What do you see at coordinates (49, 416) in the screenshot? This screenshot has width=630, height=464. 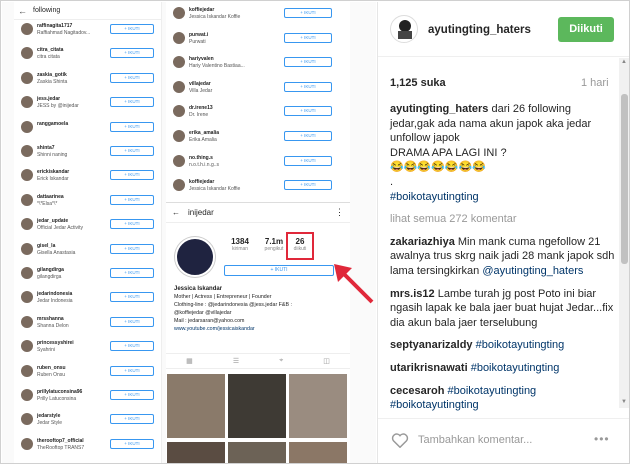 I see `row-username: jedarstyle` at bounding box center [49, 416].